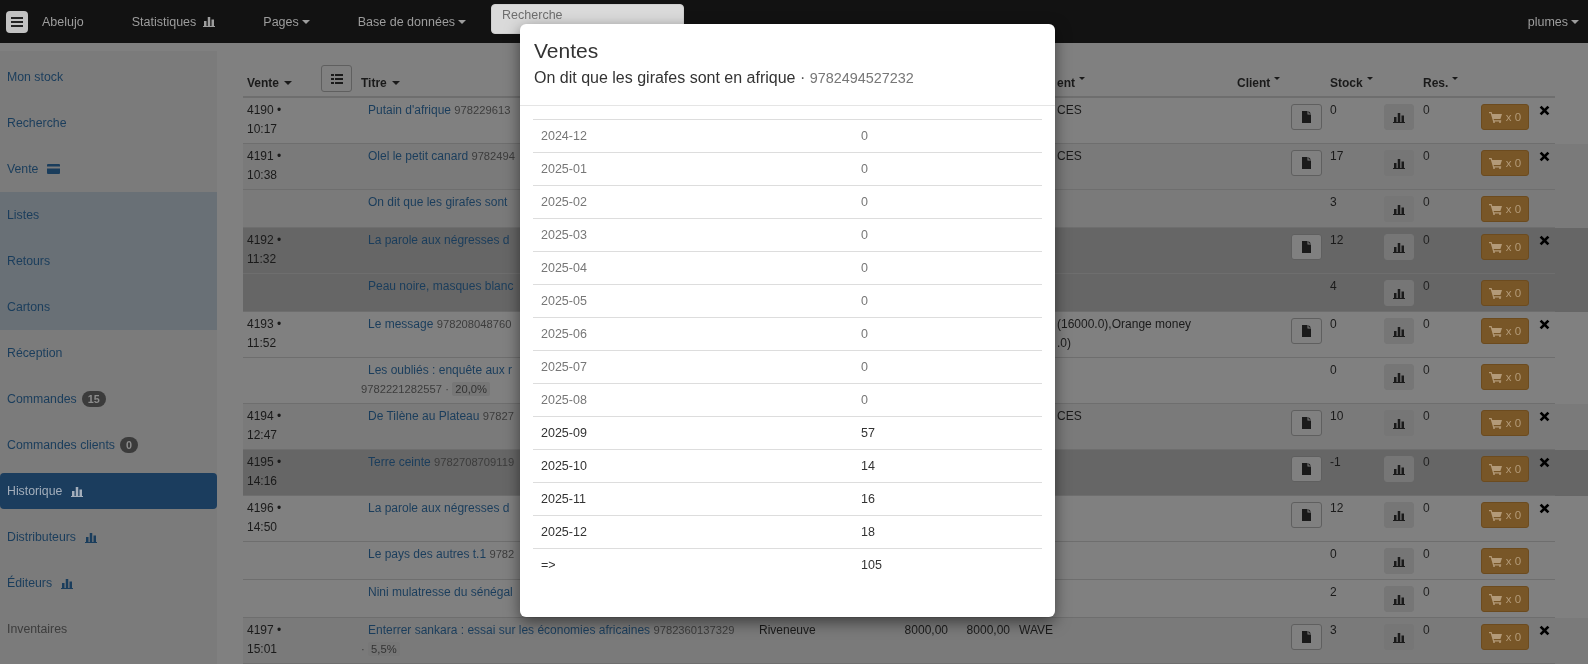  I want to click on column-header: Stock, so click(1351, 83).